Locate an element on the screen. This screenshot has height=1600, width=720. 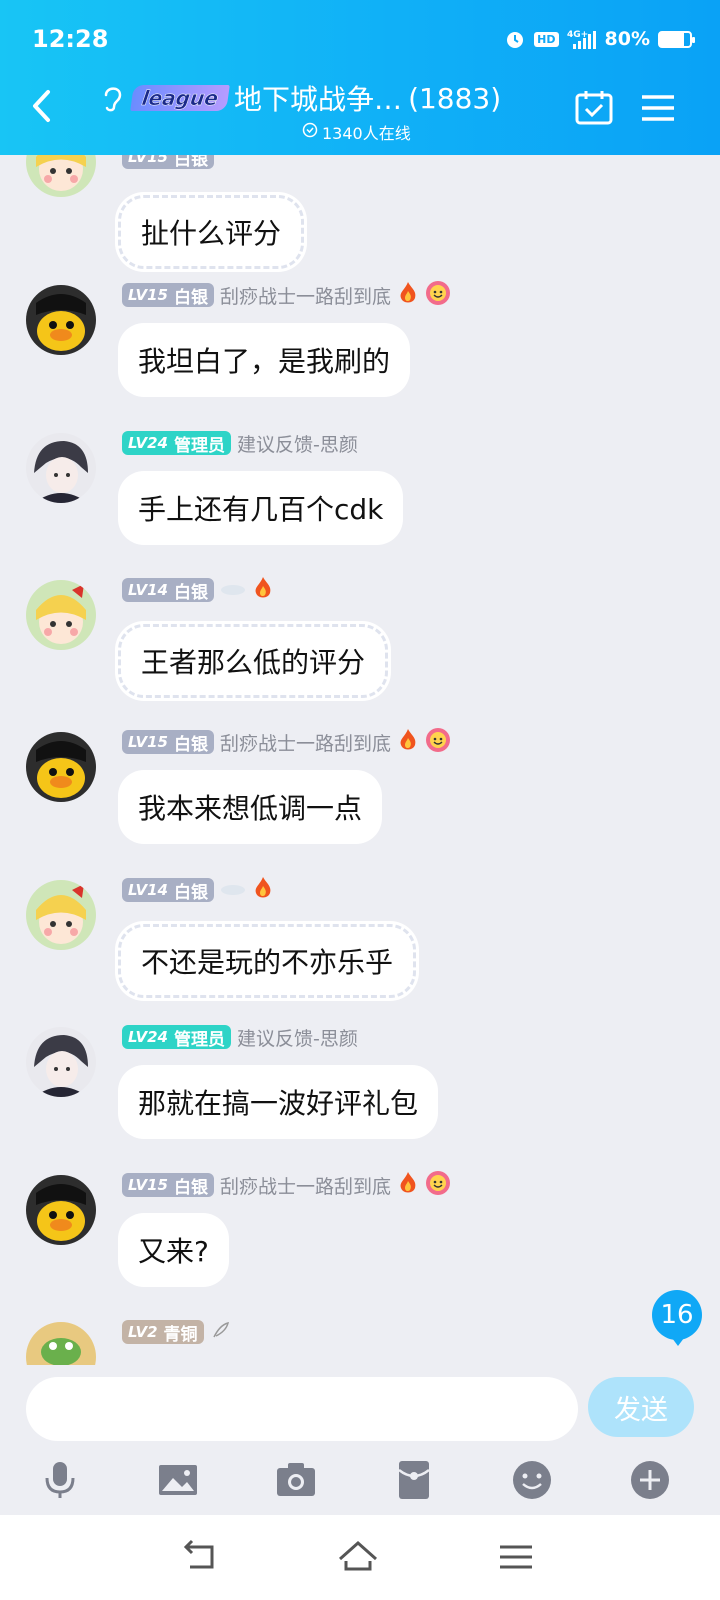
message-item: LV15 白银 刮痧战士一路刮到底 我坦白了，是我刷的 is located at coordinates (360, 346).